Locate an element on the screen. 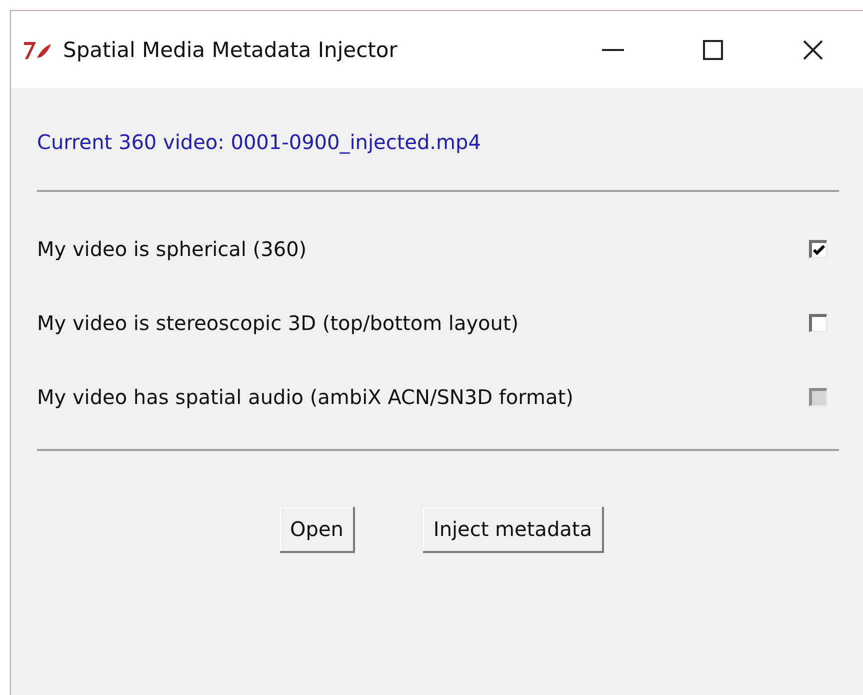 The height and width of the screenshot is (695, 863). dialog-button: Inject metadata is located at coordinates (513, 530).